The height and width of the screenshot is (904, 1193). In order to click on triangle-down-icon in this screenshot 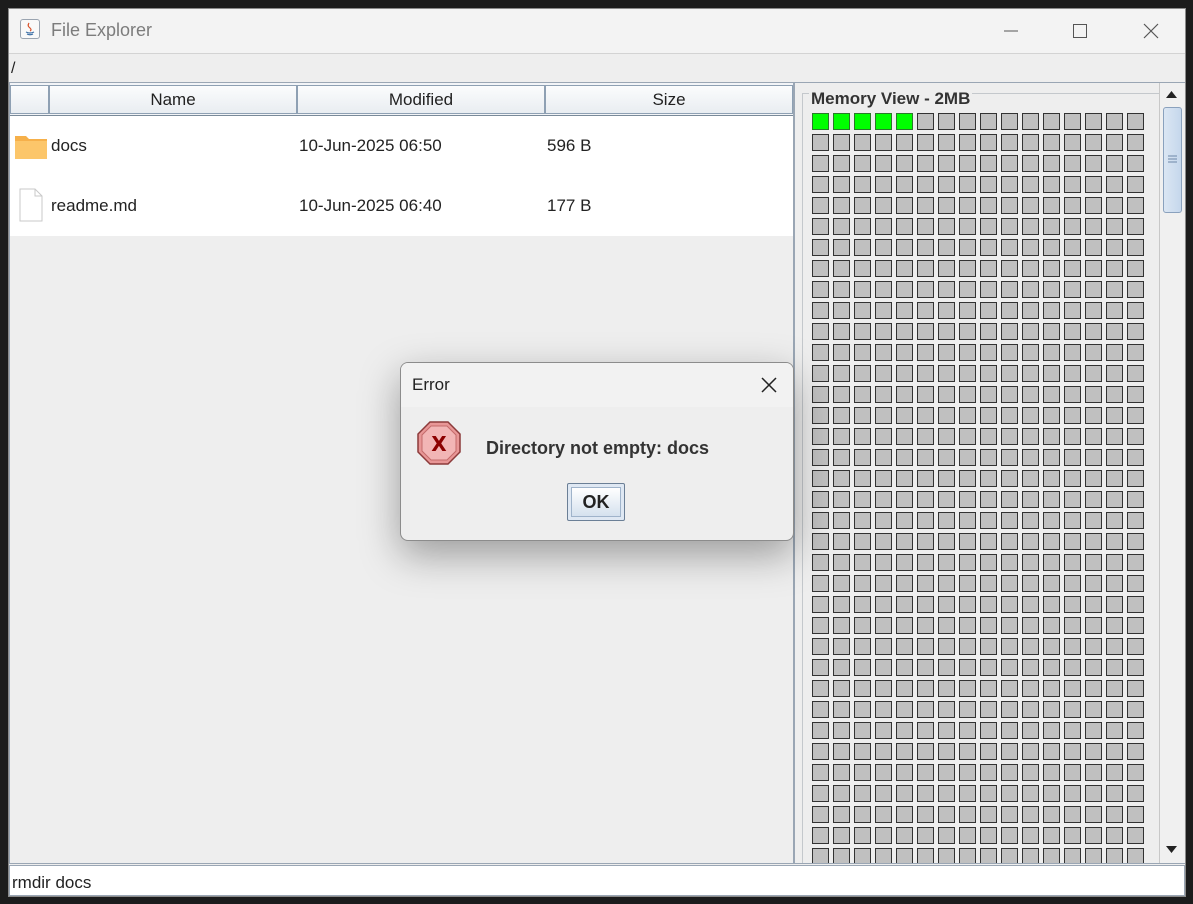, I will do `click(1171, 849)`.